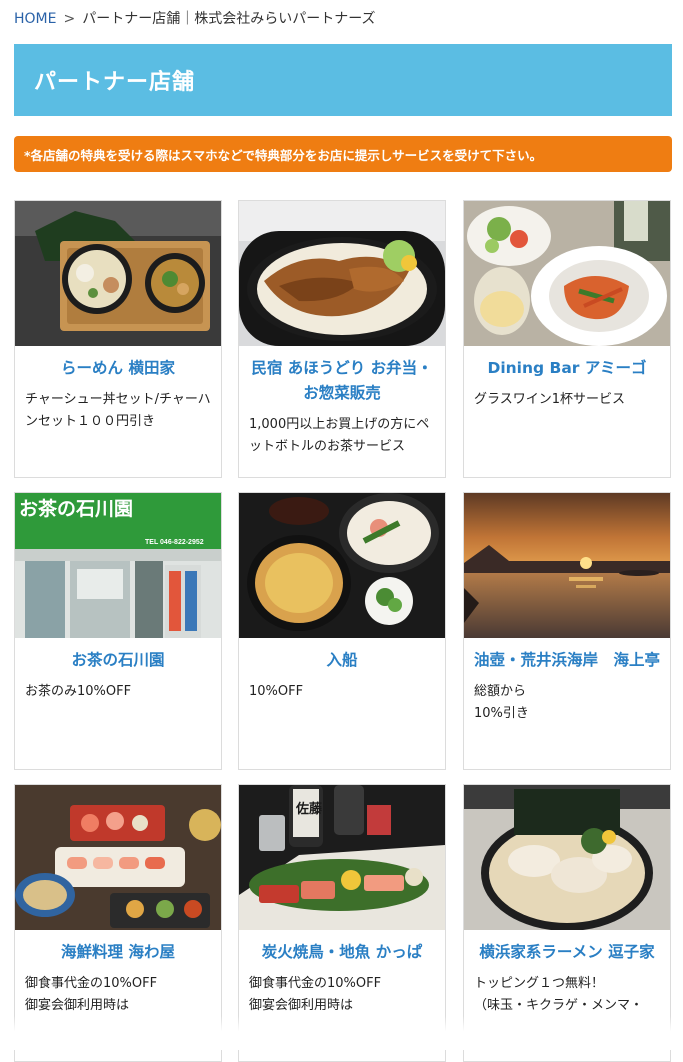  I want to click on page-header: パートナー店舗, so click(343, 80).